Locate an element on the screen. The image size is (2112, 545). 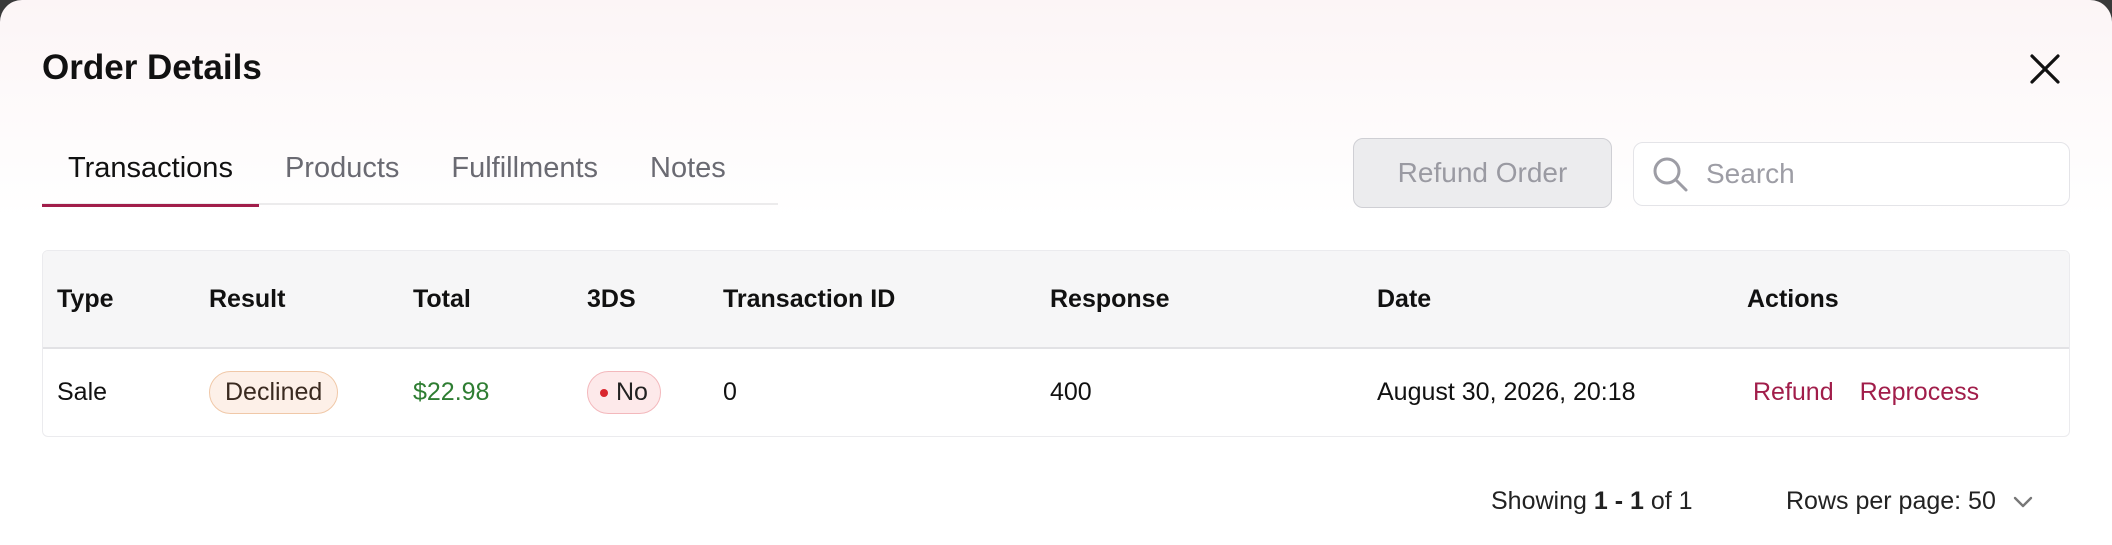
search-icon is located at coordinates (1670, 174).